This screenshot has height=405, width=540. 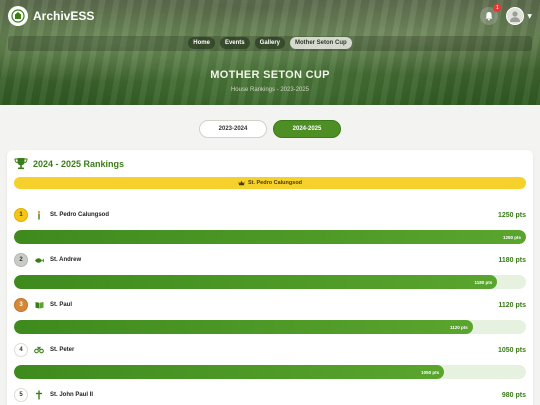 I want to click on progress-fill: 1180 pts, so click(x=256, y=282).